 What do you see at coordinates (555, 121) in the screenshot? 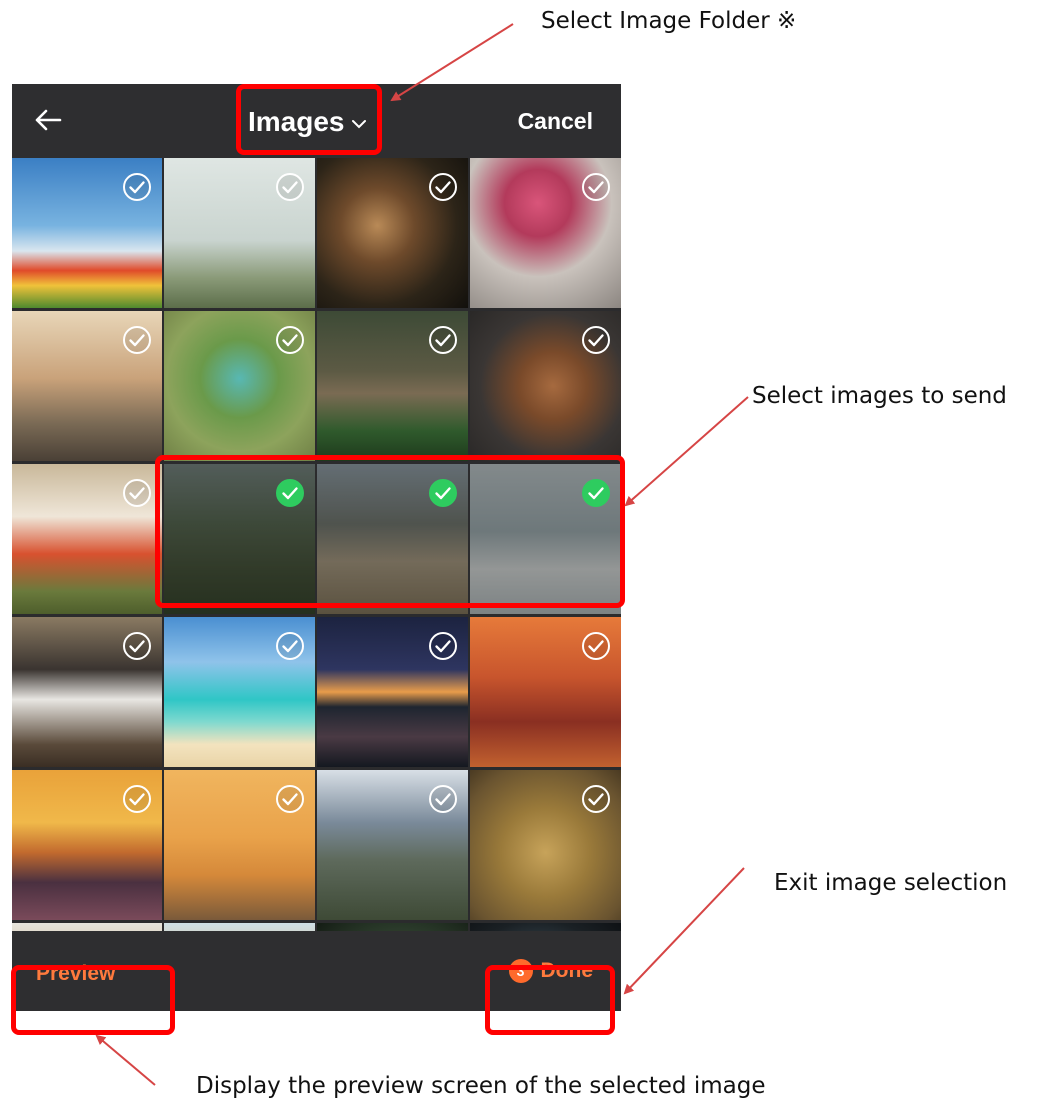
I see `cancel-button: Cancel` at bounding box center [555, 121].